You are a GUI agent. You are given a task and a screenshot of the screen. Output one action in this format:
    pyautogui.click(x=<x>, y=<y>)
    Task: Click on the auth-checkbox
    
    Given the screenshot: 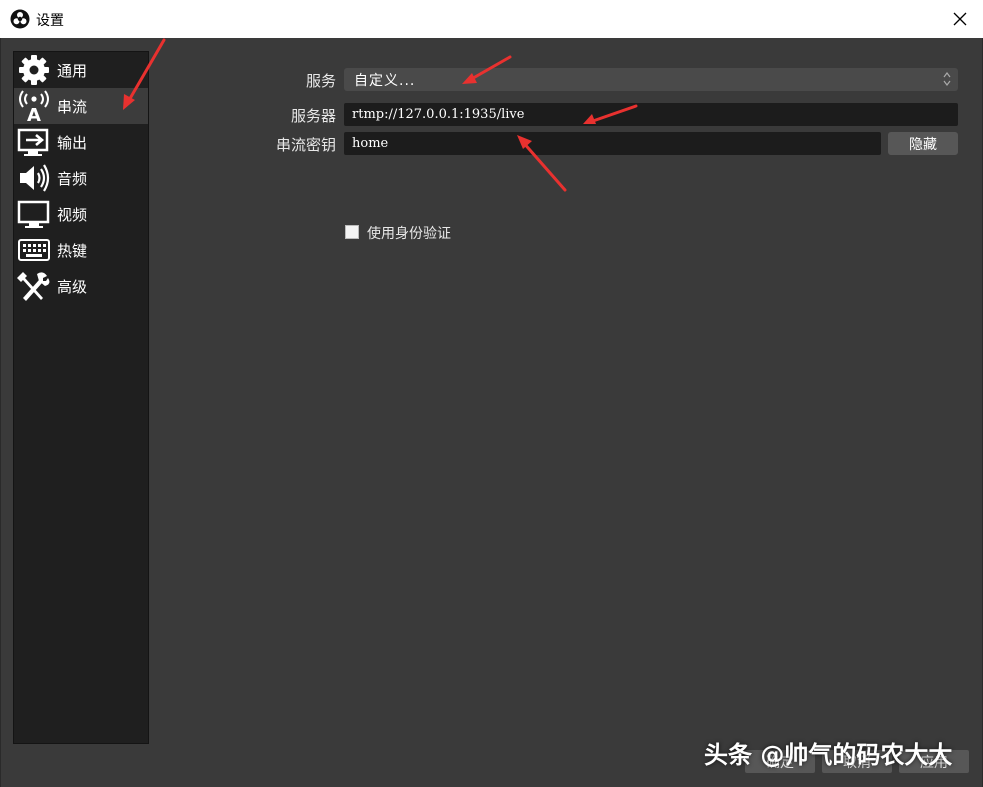 What is the action you would take?
    pyautogui.click(x=352, y=232)
    